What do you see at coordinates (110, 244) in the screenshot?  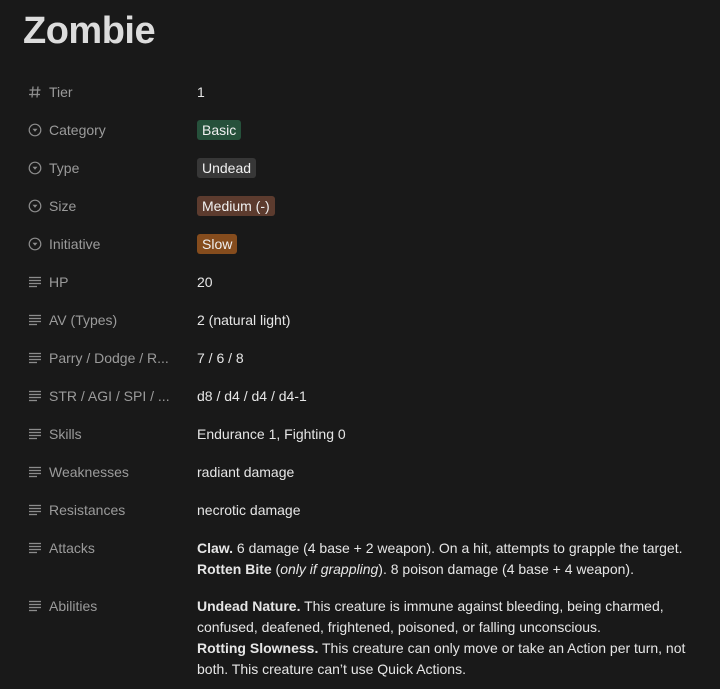 I see `property-label-initiative: Initiative` at bounding box center [110, 244].